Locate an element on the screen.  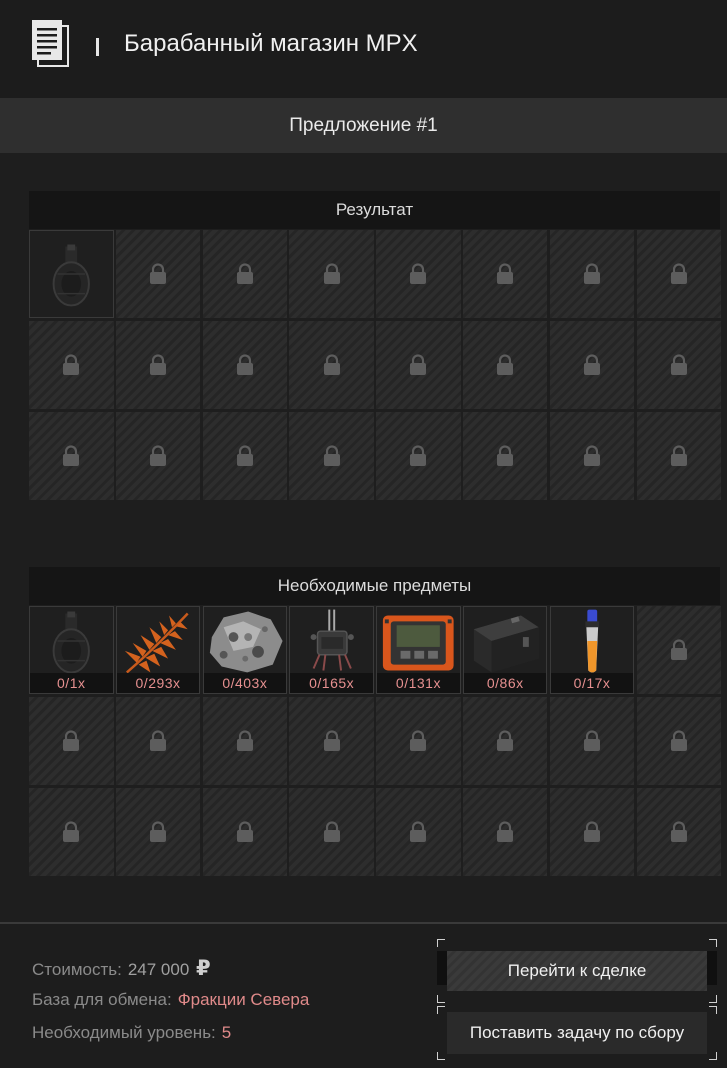
level-value: 5 is located at coordinates (226, 1032).